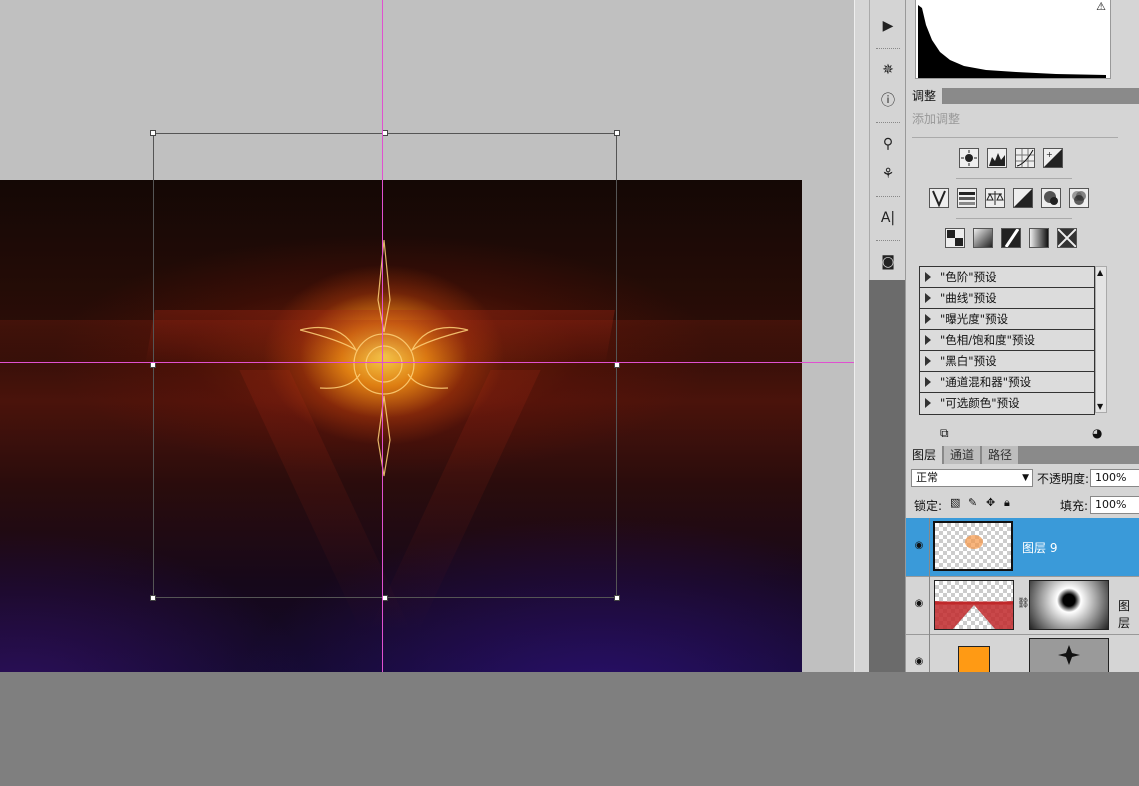  I want to click on threshold-icon, so click(1011, 238).